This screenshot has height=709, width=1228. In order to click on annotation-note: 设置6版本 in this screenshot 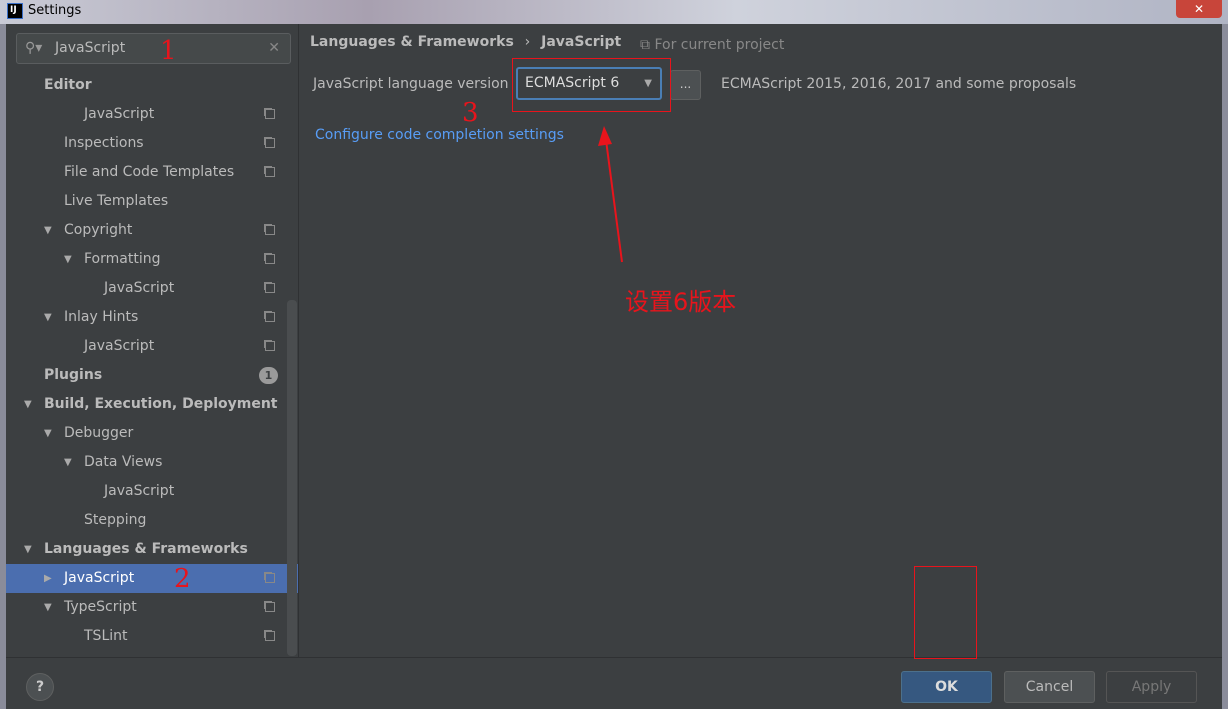, I will do `click(681, 302)`.